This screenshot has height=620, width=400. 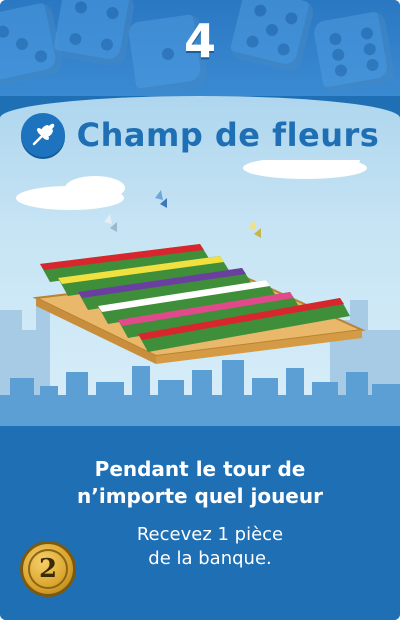 I want to click on card-cost: 2, so click(x=48, y=569).